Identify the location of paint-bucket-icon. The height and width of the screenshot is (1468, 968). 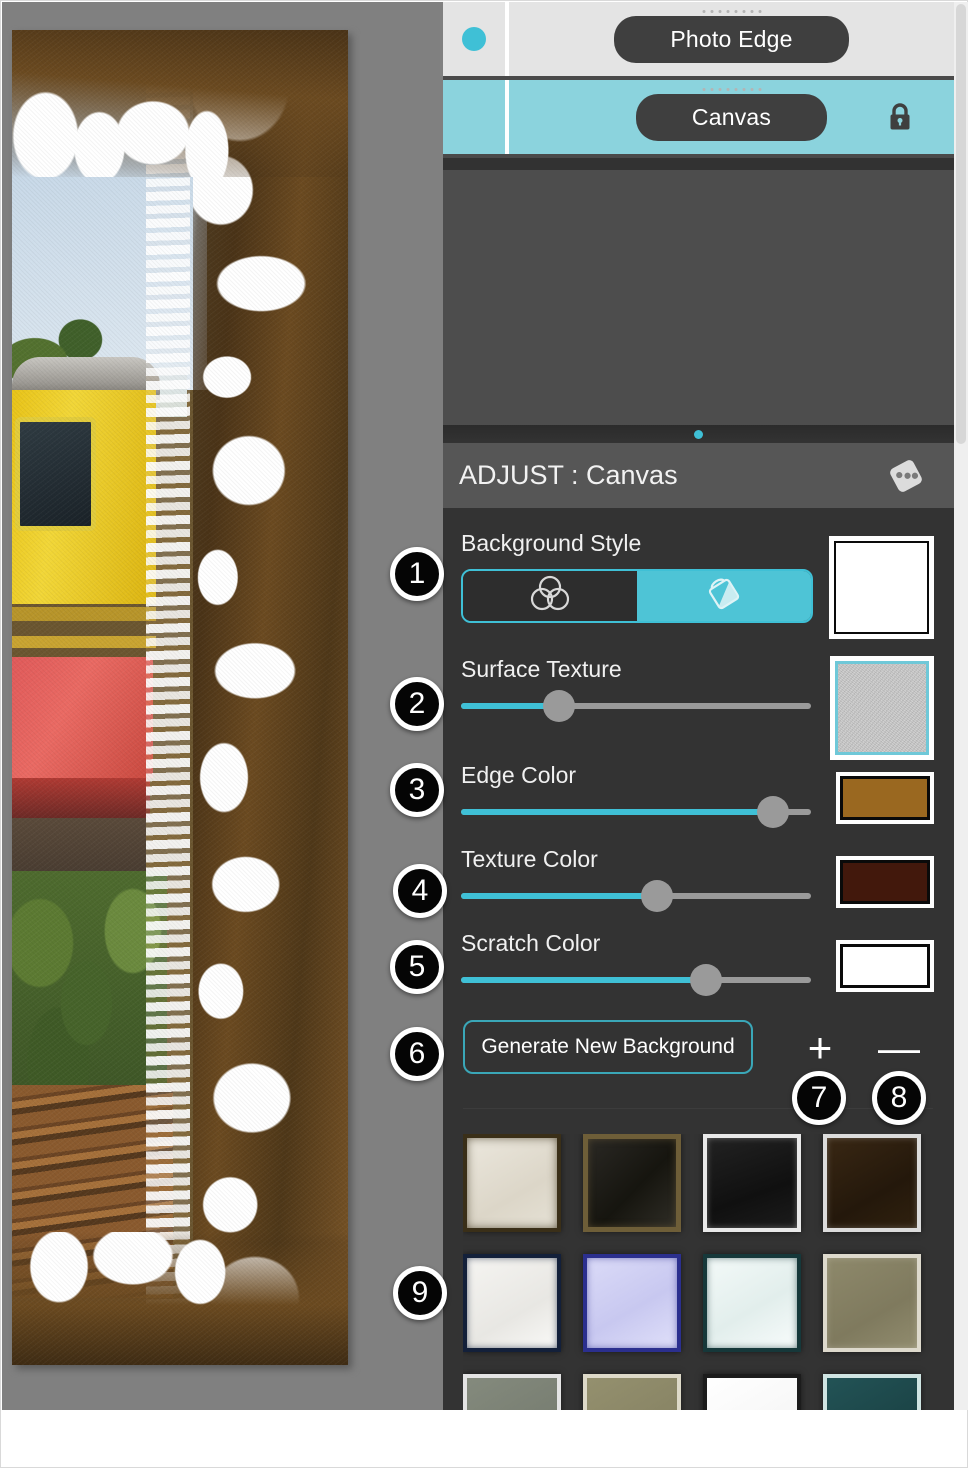
(724, 596).